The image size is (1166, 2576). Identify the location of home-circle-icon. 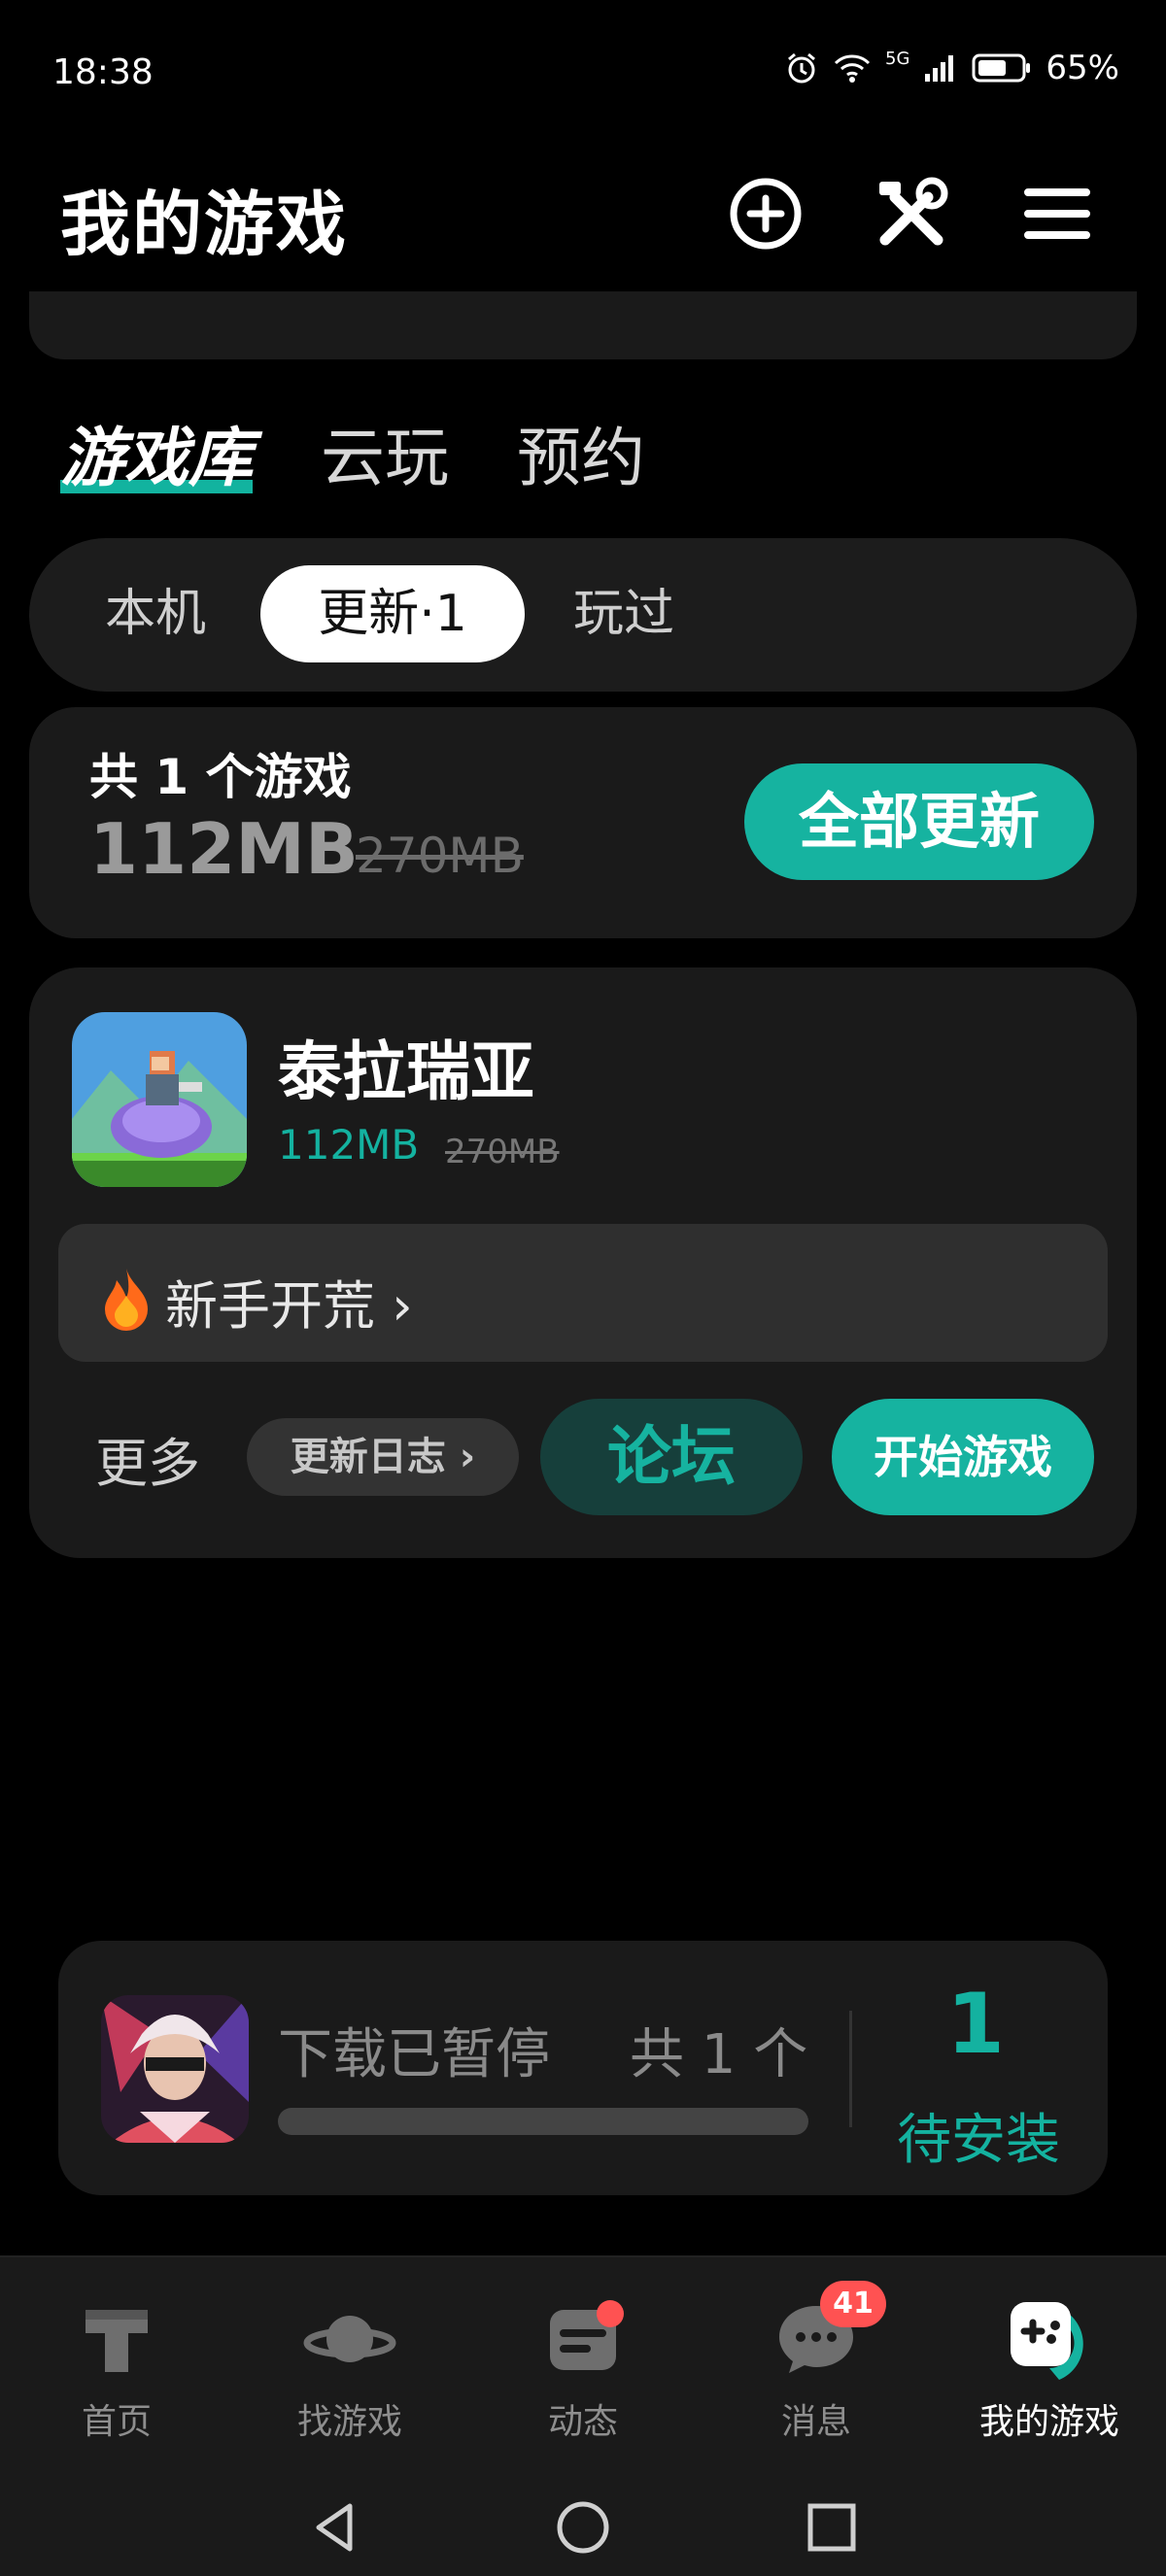
(583, 2527).